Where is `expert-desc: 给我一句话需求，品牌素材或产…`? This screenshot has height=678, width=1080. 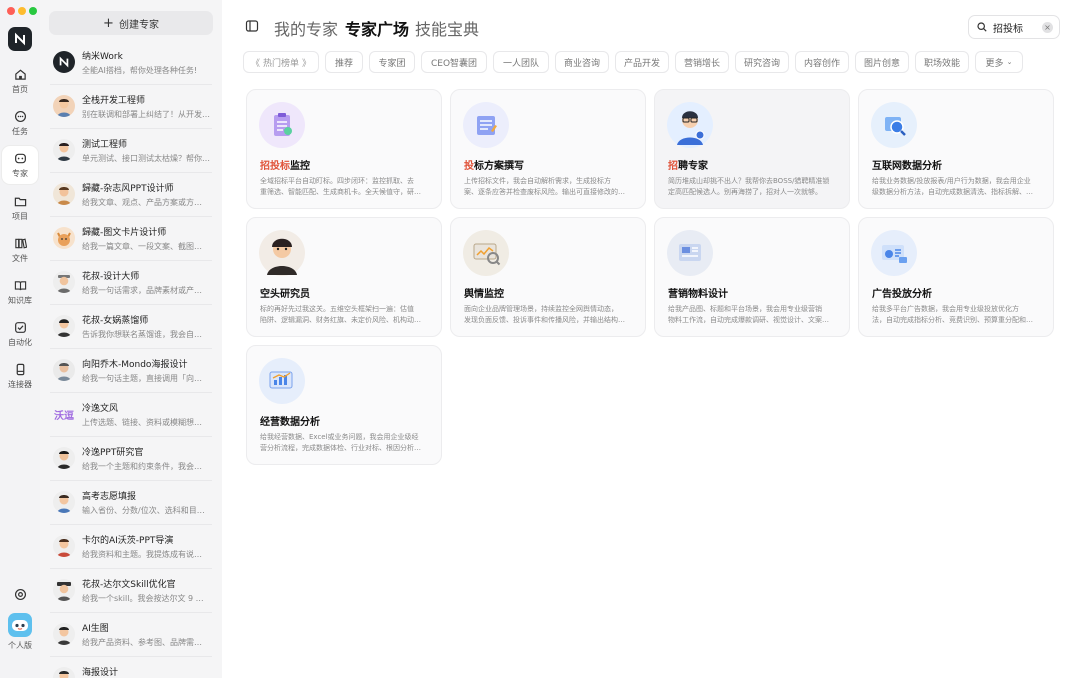 expert-desc: 给我一句话需求，品牌素材或产… is located at coordinates (142, 290).